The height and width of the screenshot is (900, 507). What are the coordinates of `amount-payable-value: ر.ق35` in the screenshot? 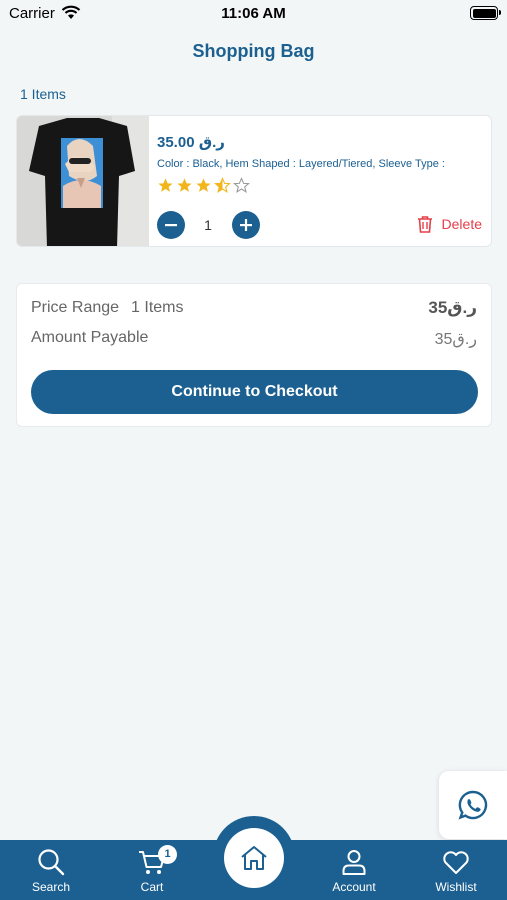 It's located at (455, 339).